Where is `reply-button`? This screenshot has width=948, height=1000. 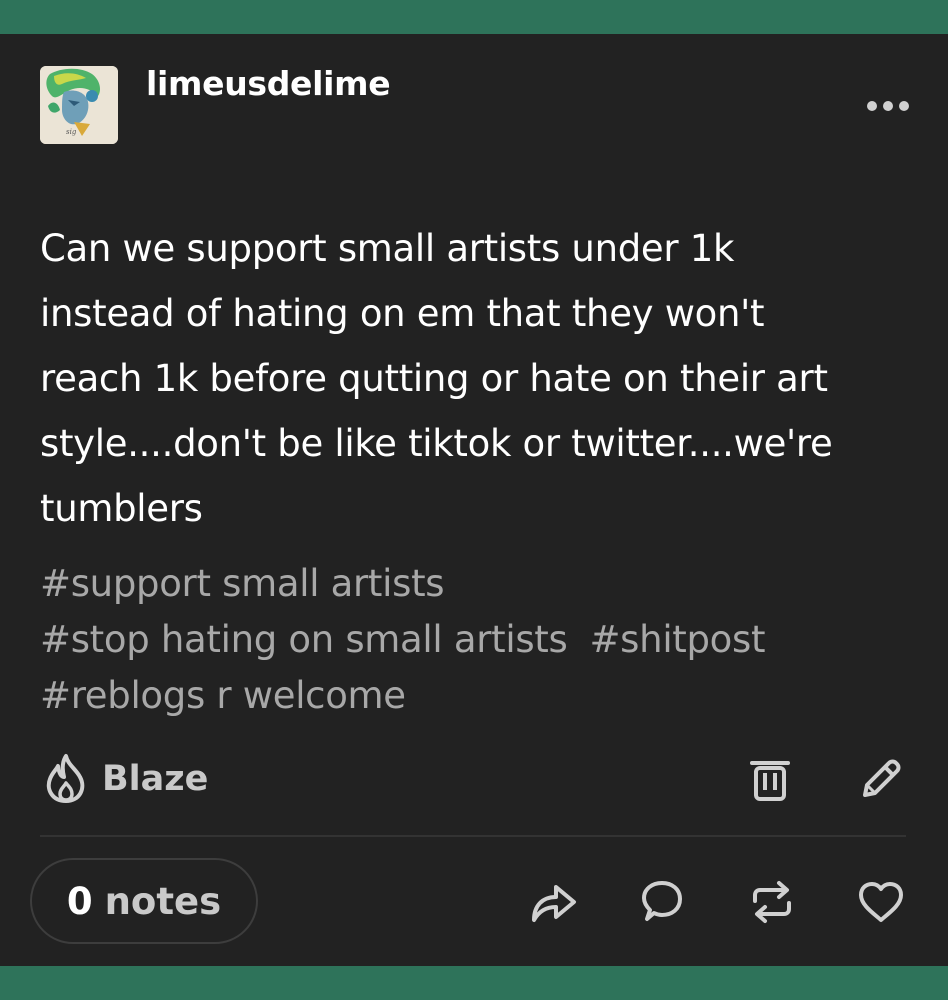 reply-button is located at coordinates (662, 902).